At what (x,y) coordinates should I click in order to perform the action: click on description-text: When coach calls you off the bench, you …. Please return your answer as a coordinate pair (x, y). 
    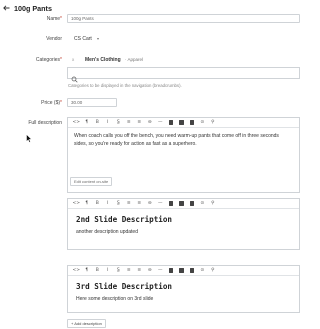
    Looking at the image, I should click on (183, 138).